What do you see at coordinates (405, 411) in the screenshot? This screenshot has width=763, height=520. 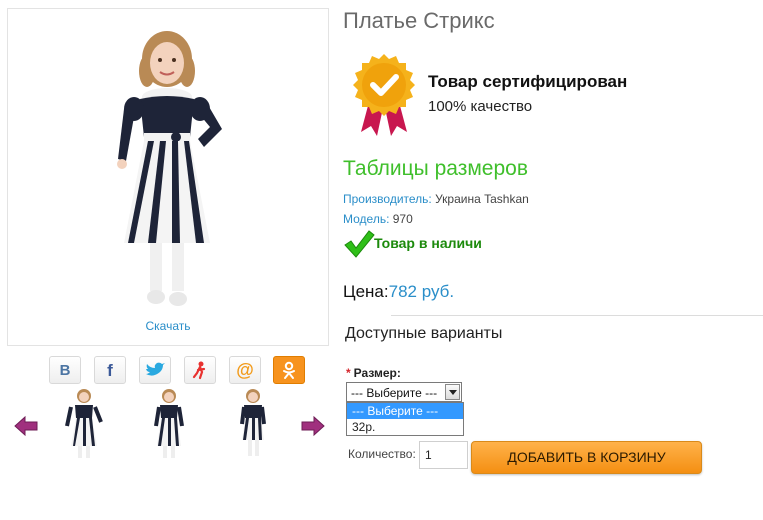 I see `size-option-placeholder: --- Выберите ---` at bounding box center [405, 411].